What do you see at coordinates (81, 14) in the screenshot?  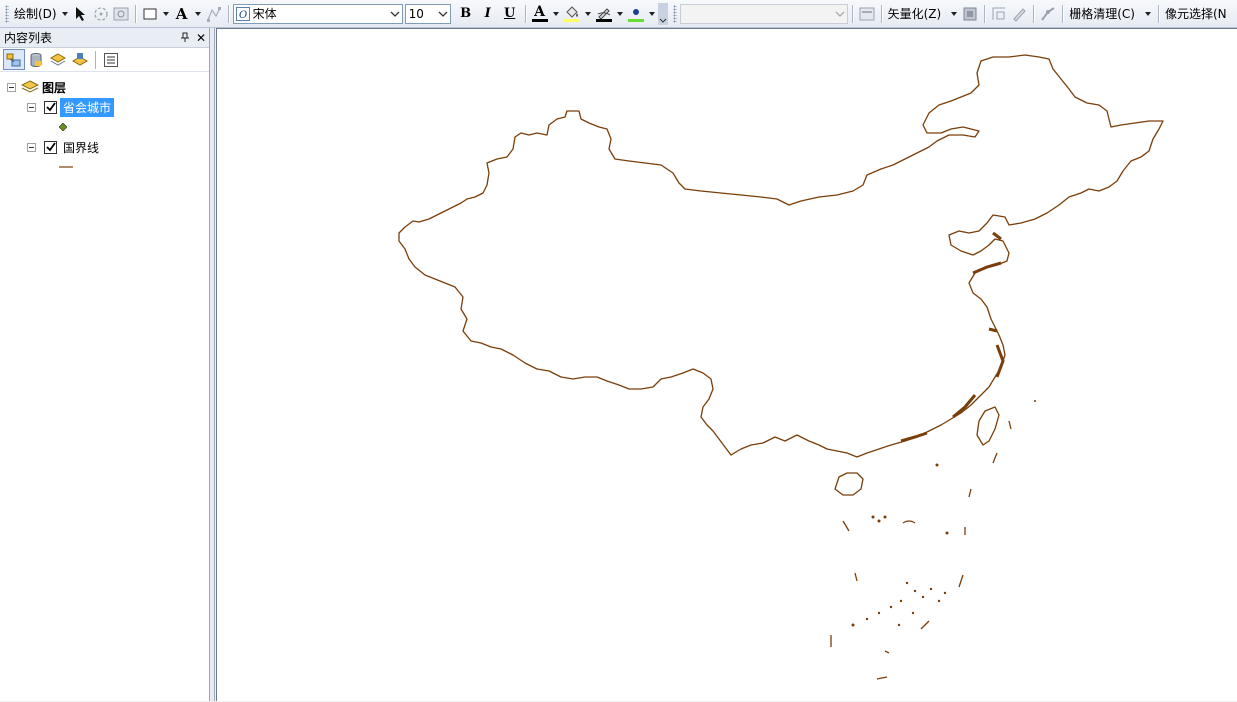 I see `select-elements-button` at bounding box center [81, 14].